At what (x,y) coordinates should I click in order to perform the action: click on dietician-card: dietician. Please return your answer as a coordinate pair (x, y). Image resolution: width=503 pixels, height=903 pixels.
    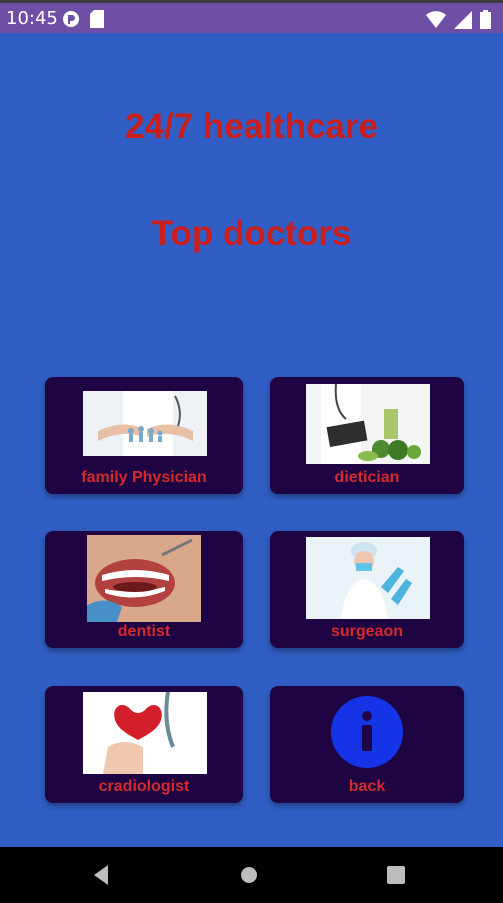
    Looking at the image, I should click on (367, 435).